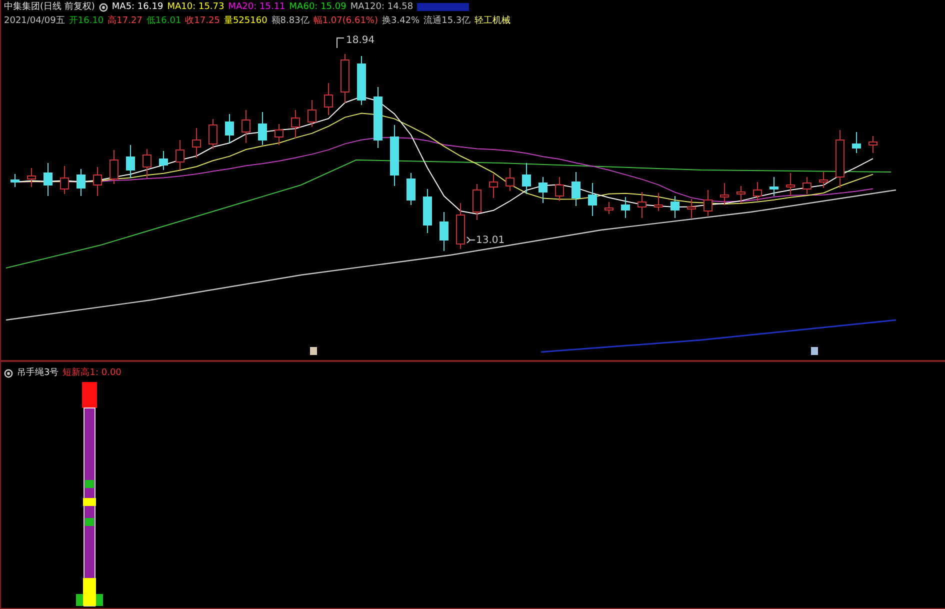  What do you see at coordinates (317, 7) in the screenshot?
I see `moving-average-value: MA60: 15.09` at bounding box center [317, 7].